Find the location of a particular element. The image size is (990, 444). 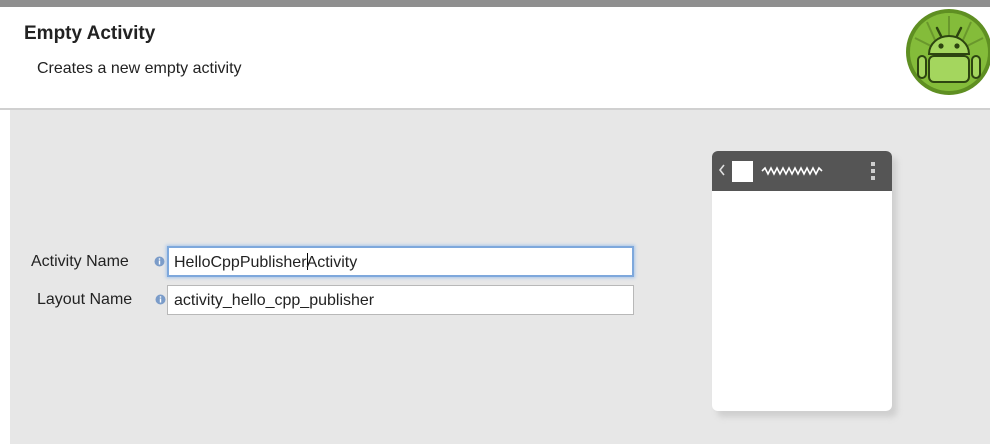

back-chevron-icon is located at coordinates (721, 170).